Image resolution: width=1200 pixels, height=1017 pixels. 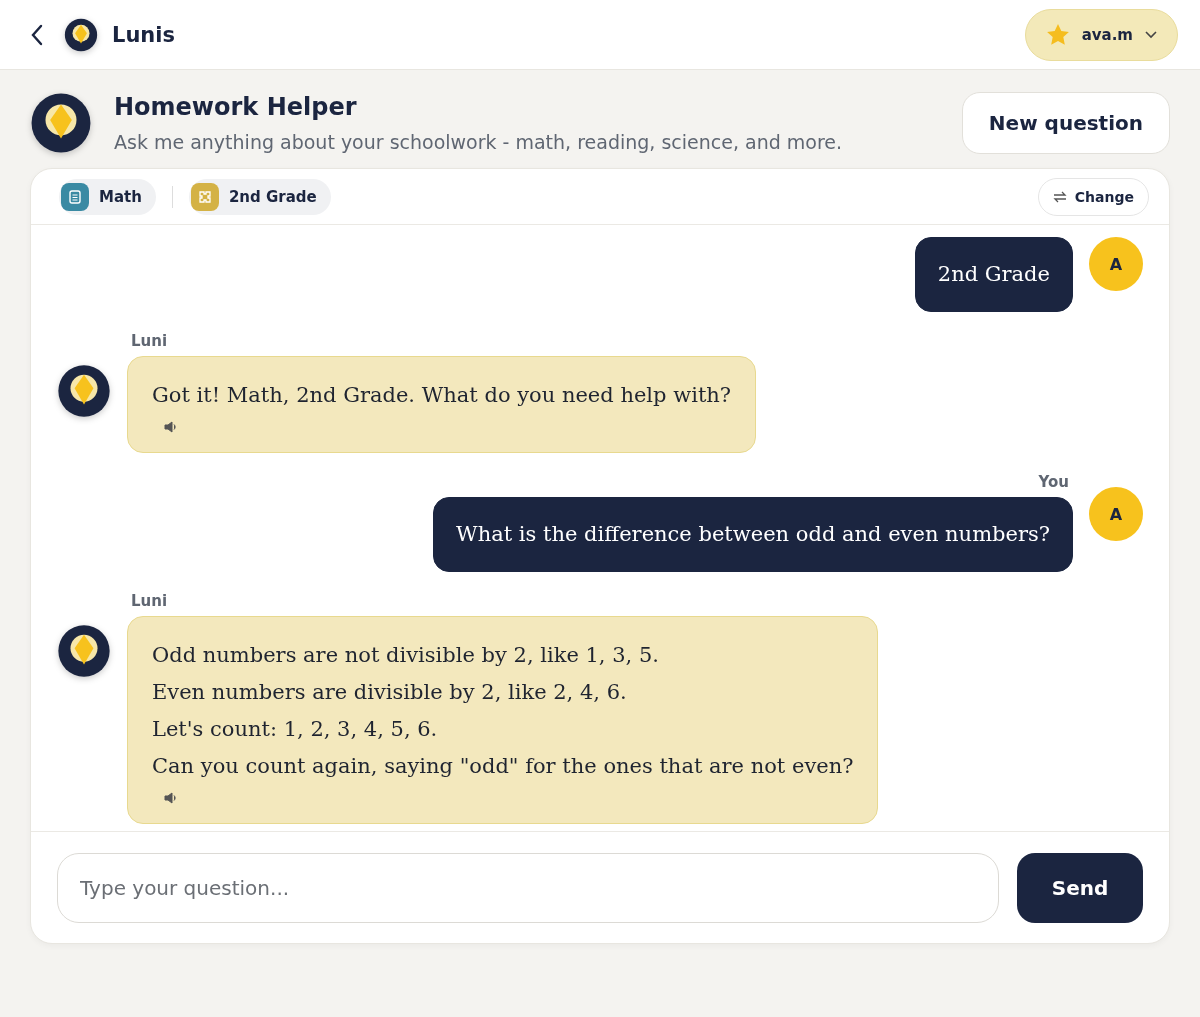 I want to click on new-question-button: New question, so click(x=1065, y=123).